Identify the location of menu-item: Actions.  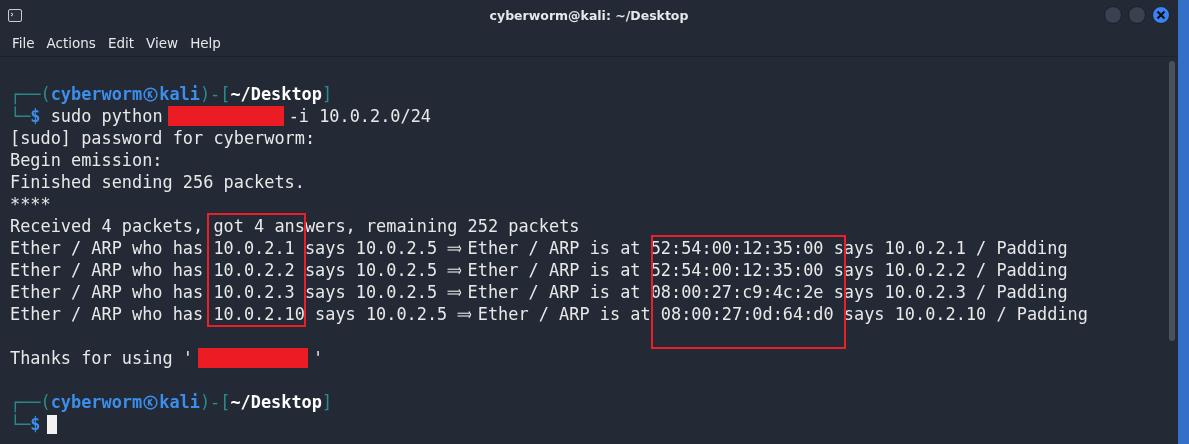
(71, 43).